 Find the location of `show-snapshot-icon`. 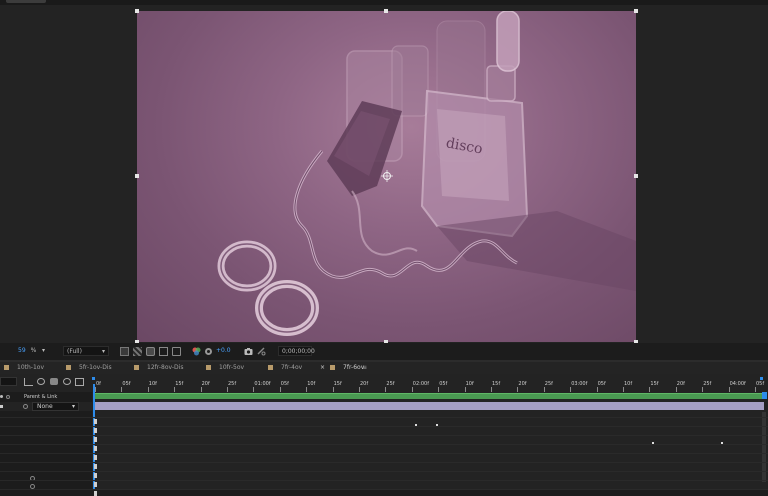

show-snapshot-icon is located at coordinates (261, 351).